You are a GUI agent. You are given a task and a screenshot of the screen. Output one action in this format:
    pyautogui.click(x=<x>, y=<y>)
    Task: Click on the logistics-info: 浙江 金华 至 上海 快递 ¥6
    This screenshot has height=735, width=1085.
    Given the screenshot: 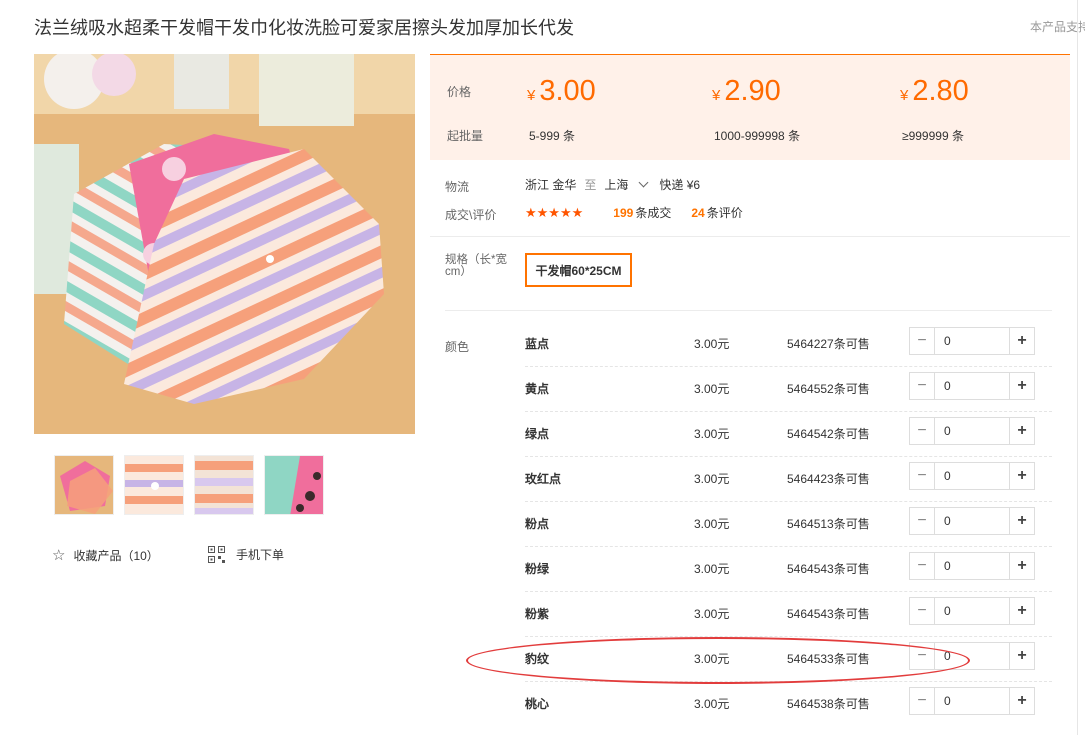 What is the action you would take?
    pyautogui.click(x=612, y=184)
    